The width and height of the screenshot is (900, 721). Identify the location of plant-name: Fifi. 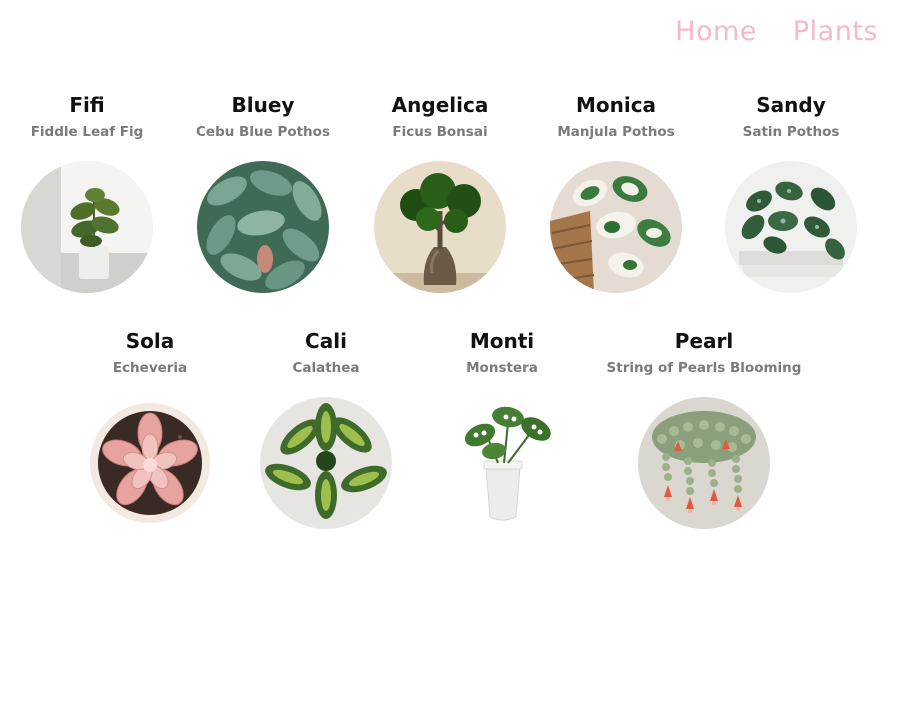
(87, 105).